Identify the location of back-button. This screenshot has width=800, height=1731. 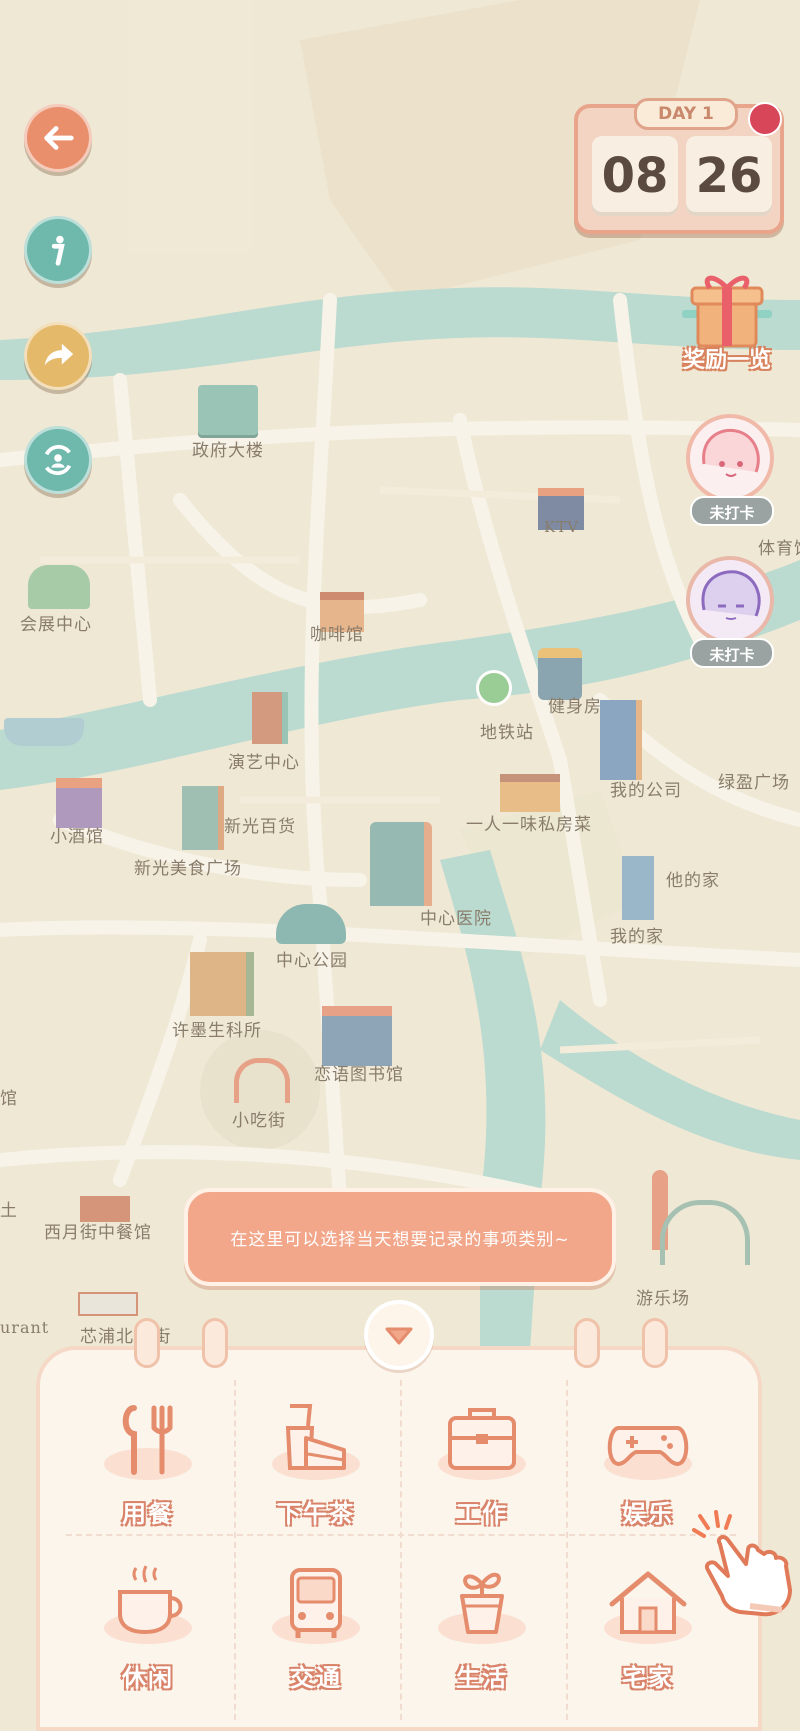
(58, 138).